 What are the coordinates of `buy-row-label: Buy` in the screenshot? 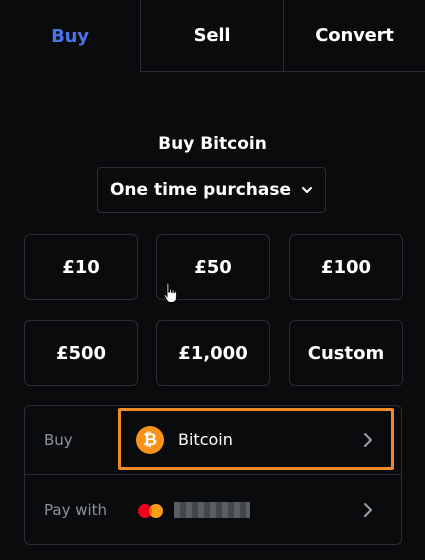 It's located at (58, 440).